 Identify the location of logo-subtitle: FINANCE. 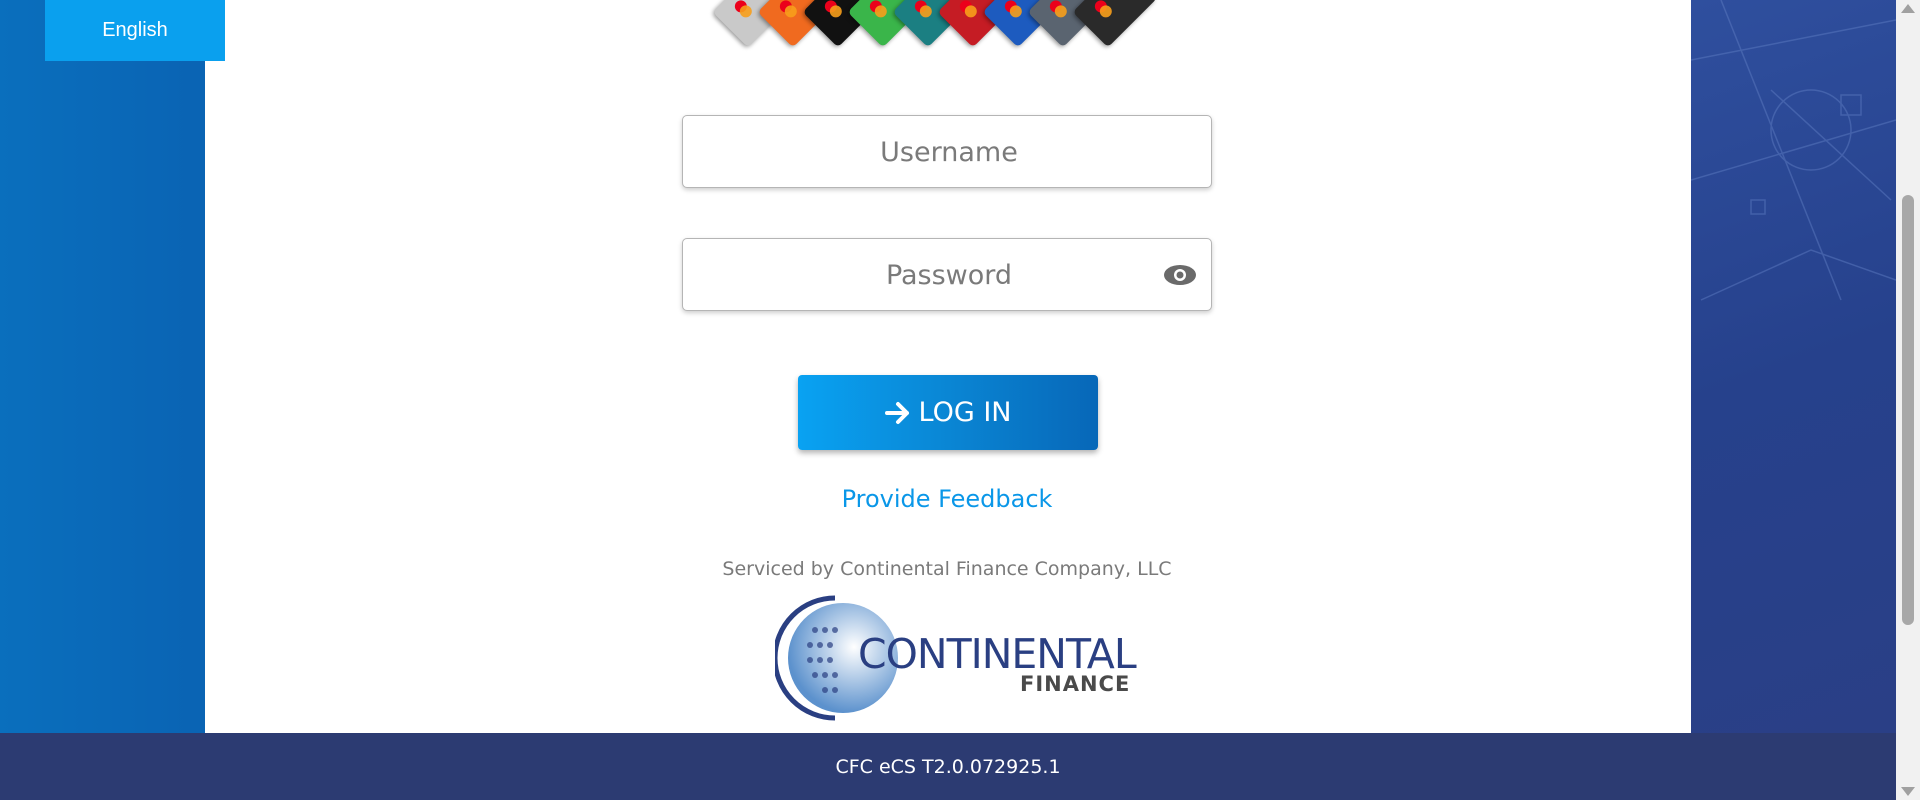
(1075, 684).